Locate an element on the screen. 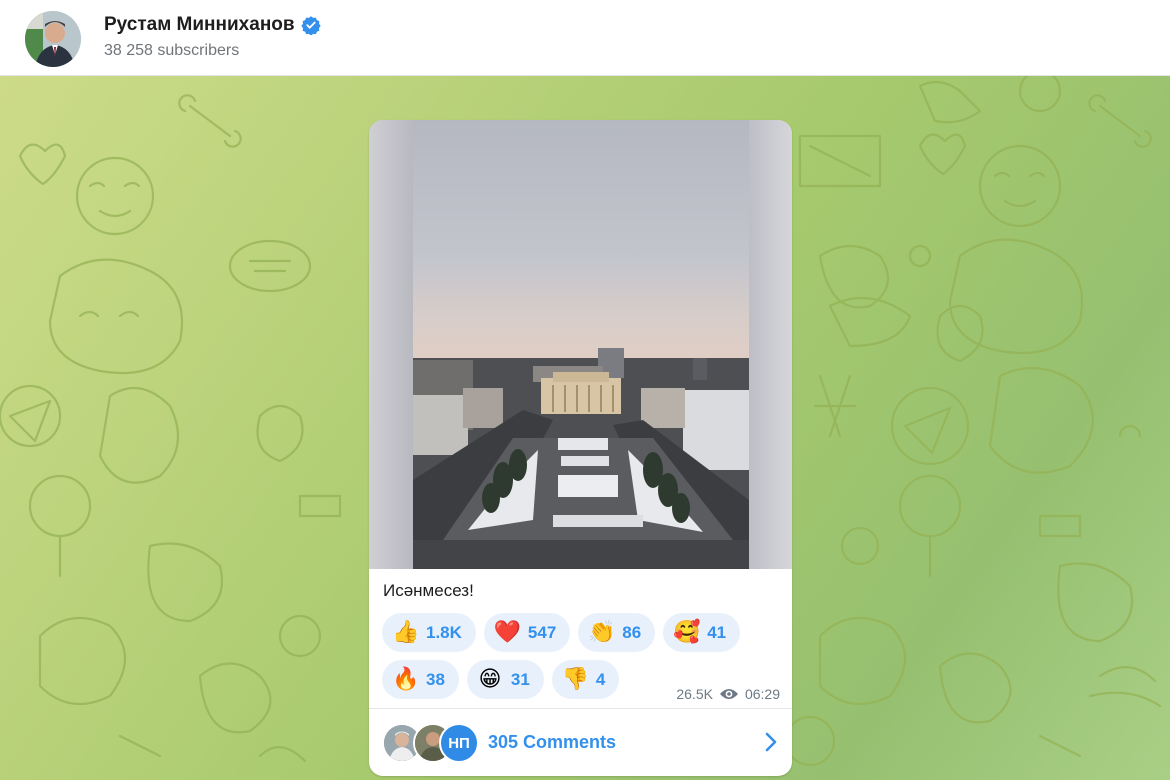 The image size is (1170, 780). reaction-clapping: 👏 86 is located at coordinates (617, 632).